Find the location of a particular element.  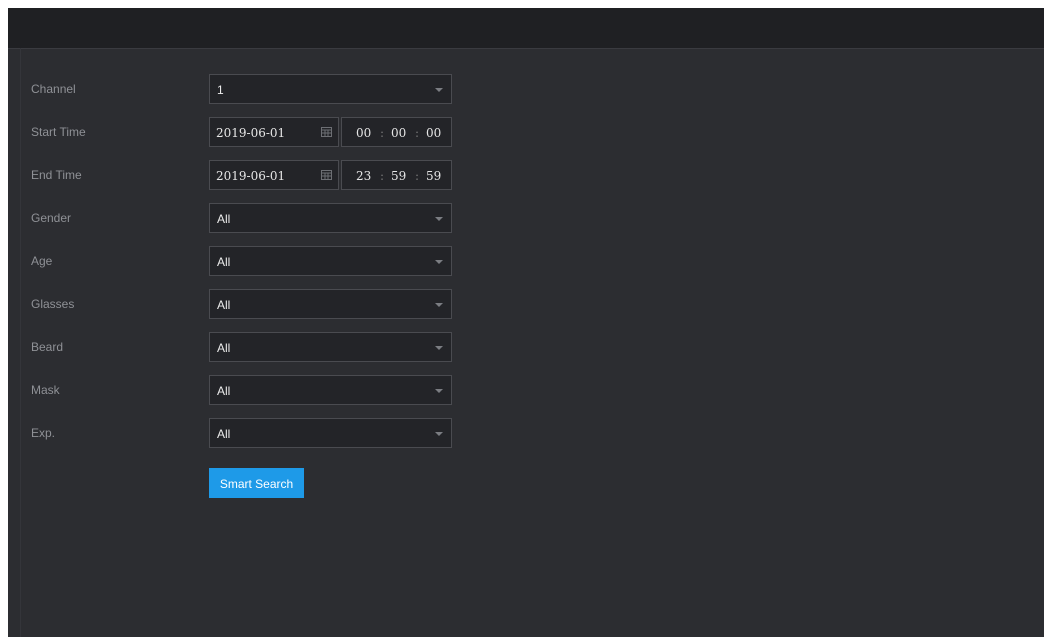

title-bar is located at coordinates (526, 28).